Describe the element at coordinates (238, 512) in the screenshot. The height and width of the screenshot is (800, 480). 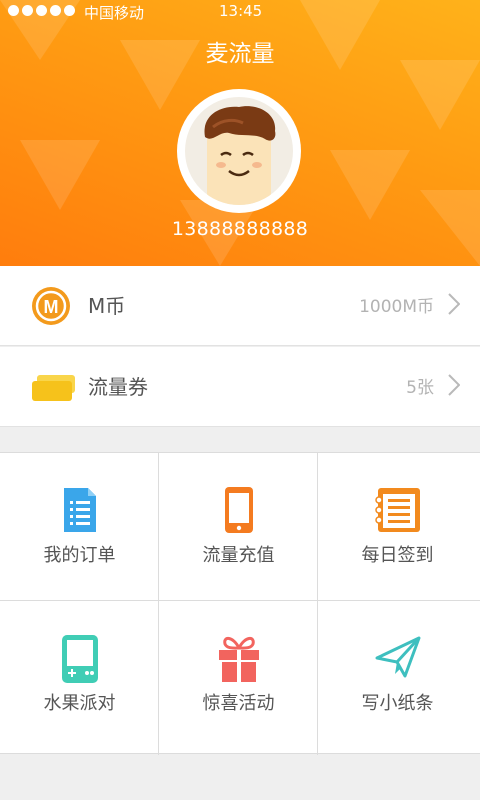
I see `phone-icon` at that location.